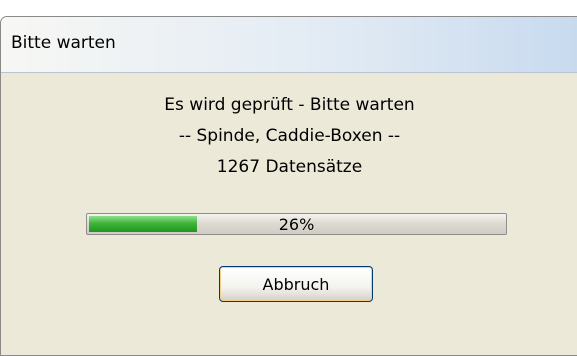 This screenshot has width=577, height=356. Describe the element at coordinates (296, 284) in the screenshot. I see `cancel-button: Abbruch` at that location.